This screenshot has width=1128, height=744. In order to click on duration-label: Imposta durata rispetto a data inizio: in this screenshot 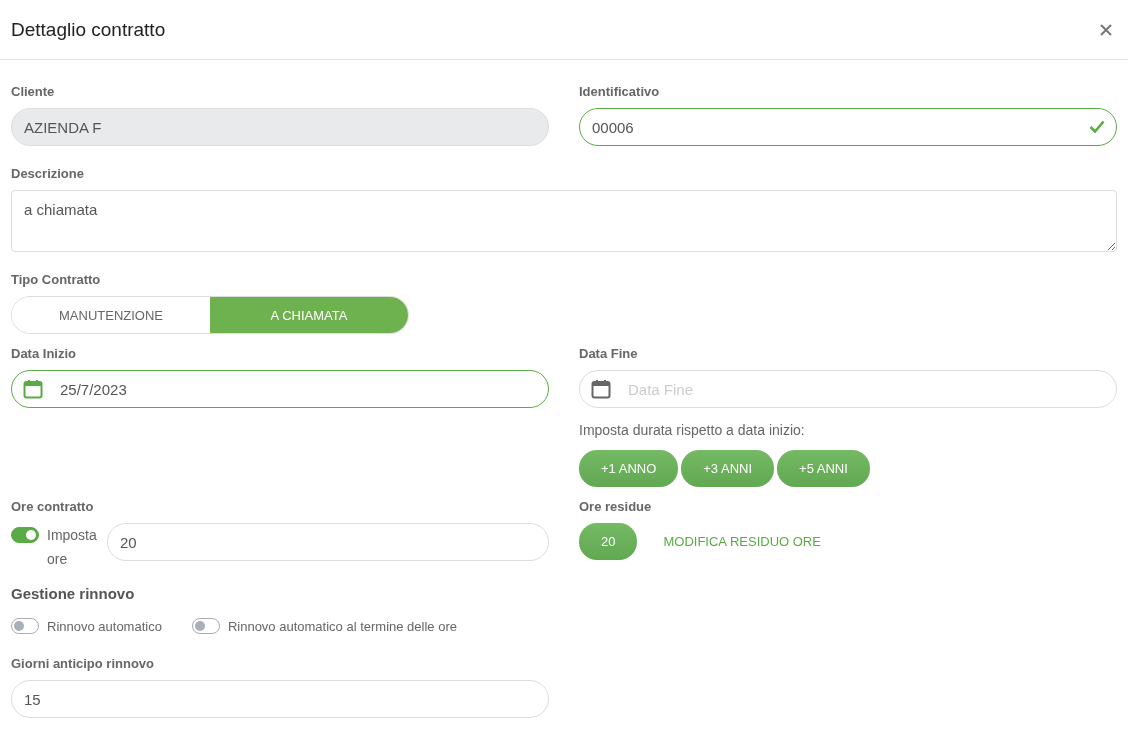, I will do `click(692, 430)`.